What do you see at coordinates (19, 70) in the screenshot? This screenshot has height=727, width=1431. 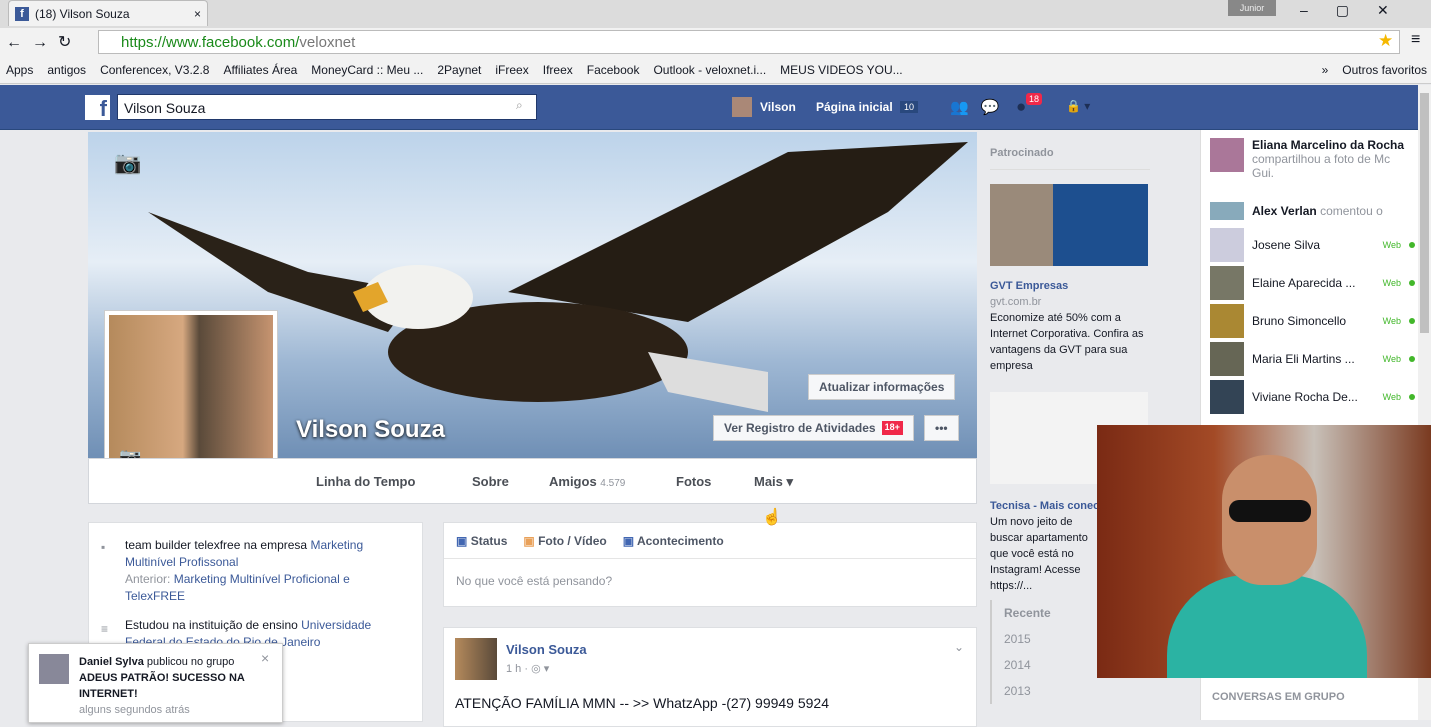 I see `bookmark: Apps` at bounding box center [19, 70].